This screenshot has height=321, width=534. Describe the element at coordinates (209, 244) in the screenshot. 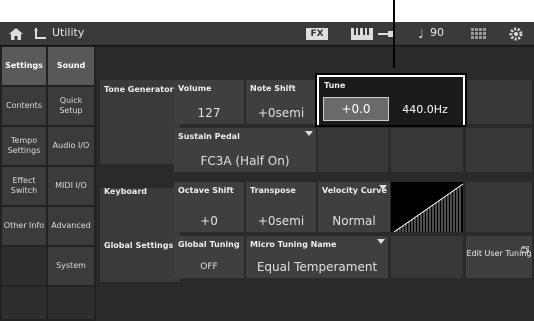

I see `global-tuning-label: Global Tuning` at that location.